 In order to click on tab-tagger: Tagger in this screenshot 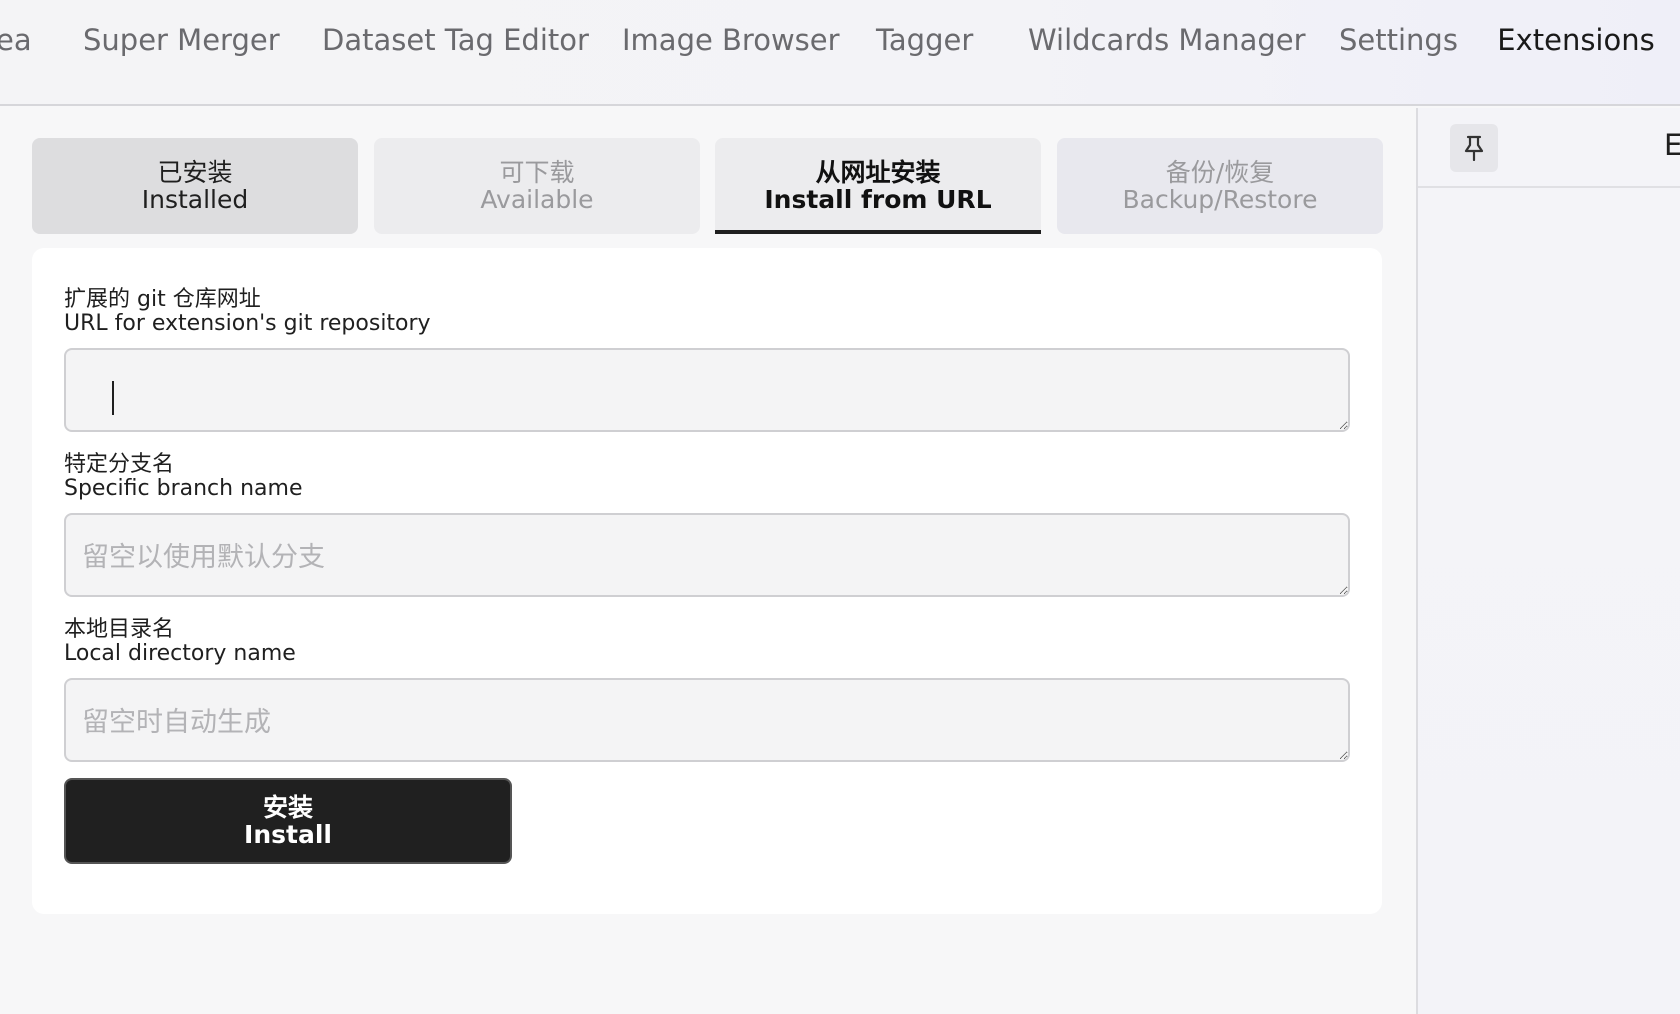, I will do `click(924, 52)`.